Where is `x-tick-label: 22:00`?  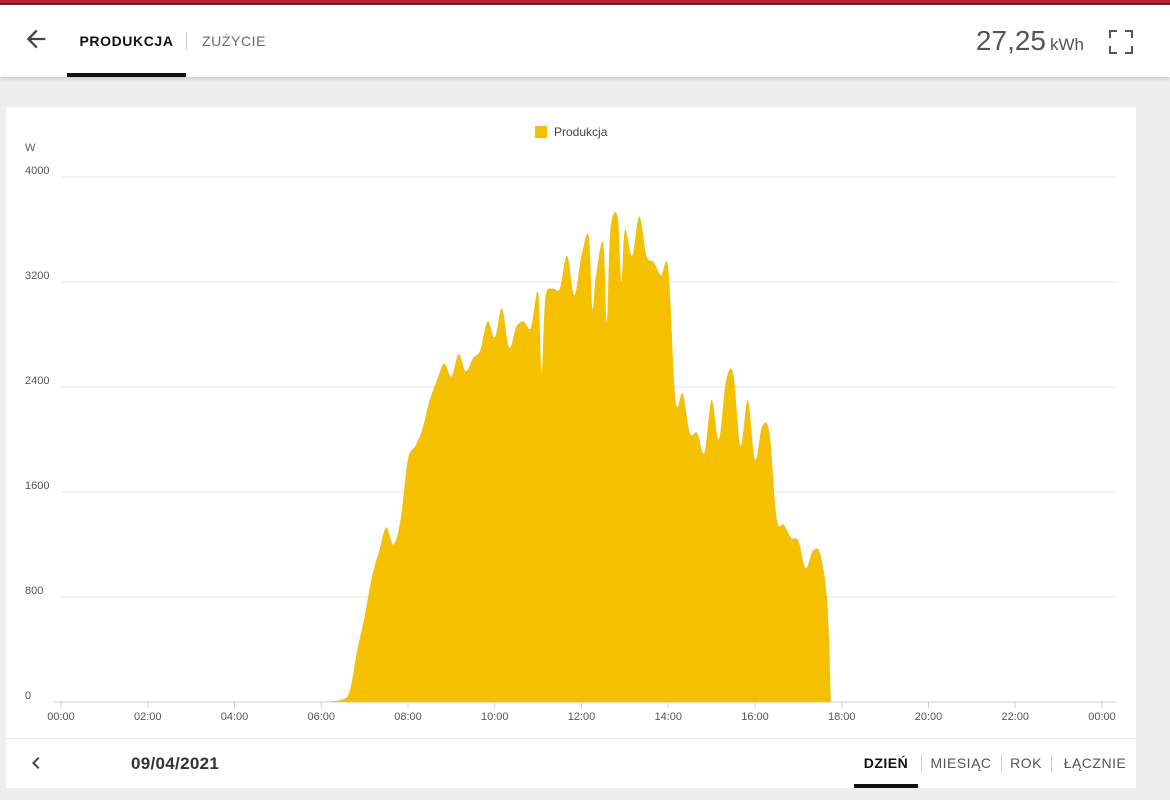 x-tick-label: 22:00 is located at coordinates (1015, 717).